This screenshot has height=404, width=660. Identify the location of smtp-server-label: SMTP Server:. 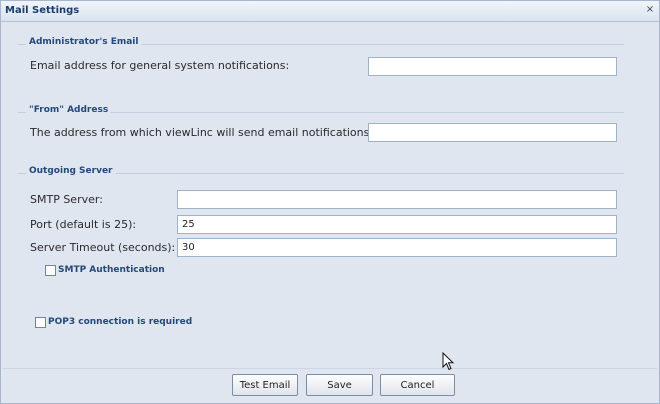
(66, 199).